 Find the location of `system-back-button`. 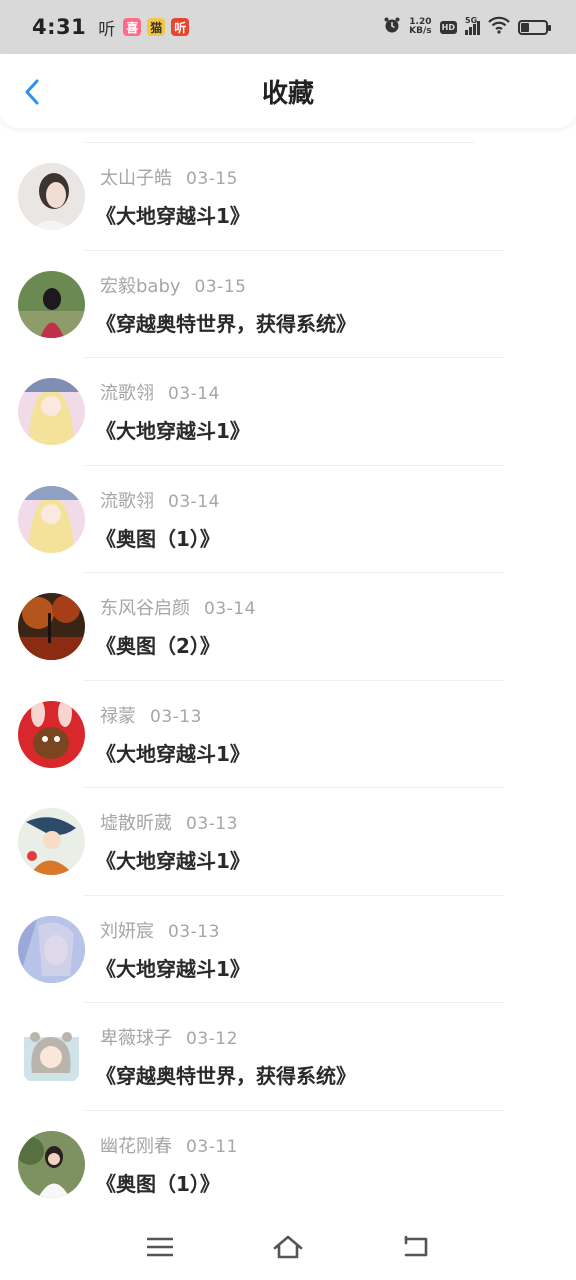

system-back-button is located at coordinates (416, 1247).